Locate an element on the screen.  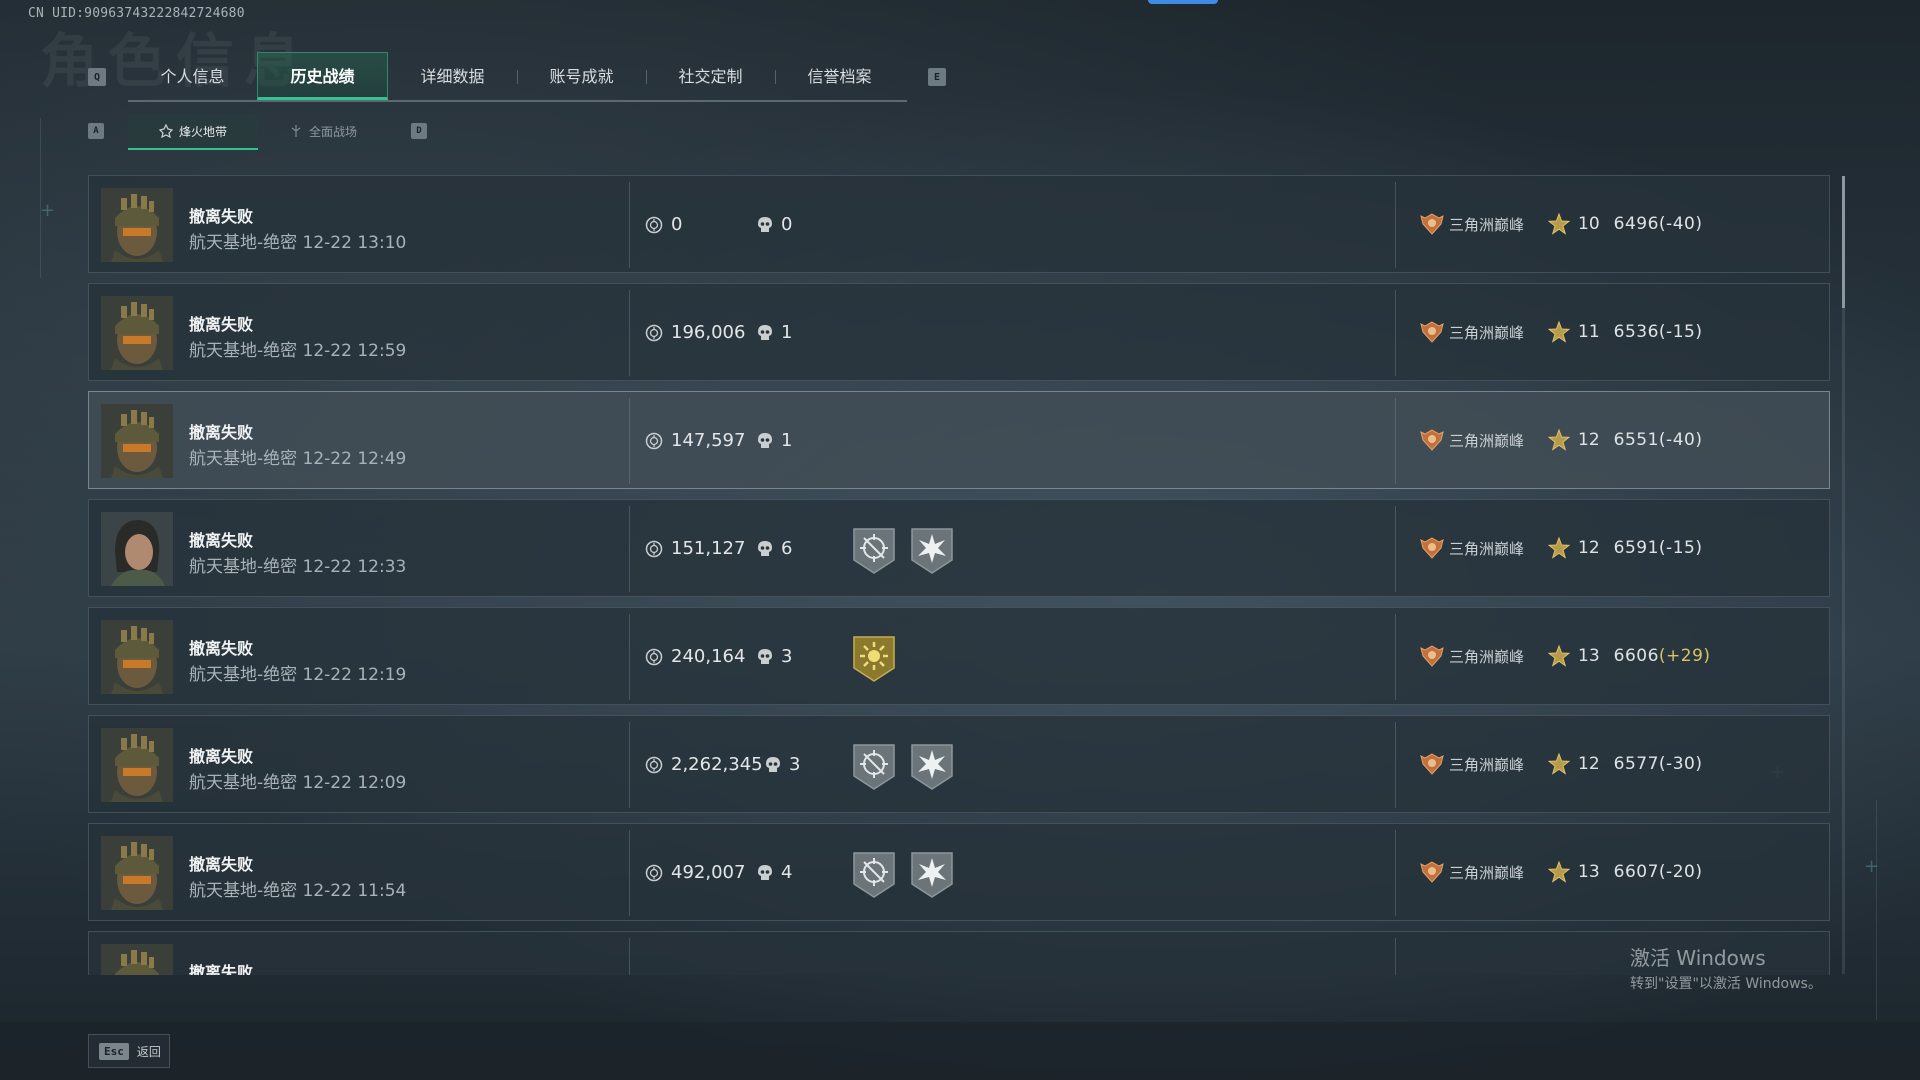
back-button: Esc 返回 is located at coordinates (129, 1051).